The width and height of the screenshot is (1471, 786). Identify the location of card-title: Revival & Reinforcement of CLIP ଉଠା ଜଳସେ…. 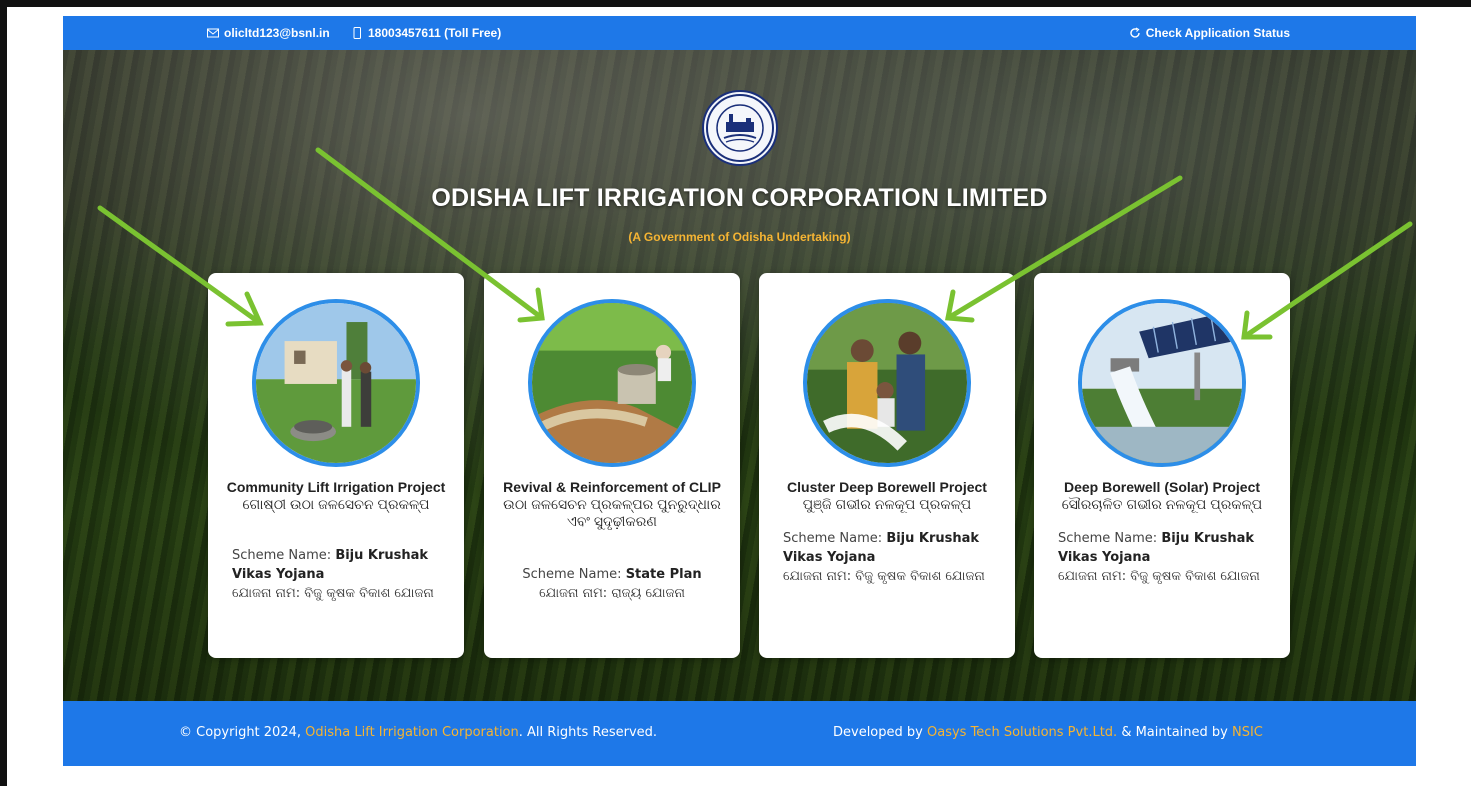
(612, 504).